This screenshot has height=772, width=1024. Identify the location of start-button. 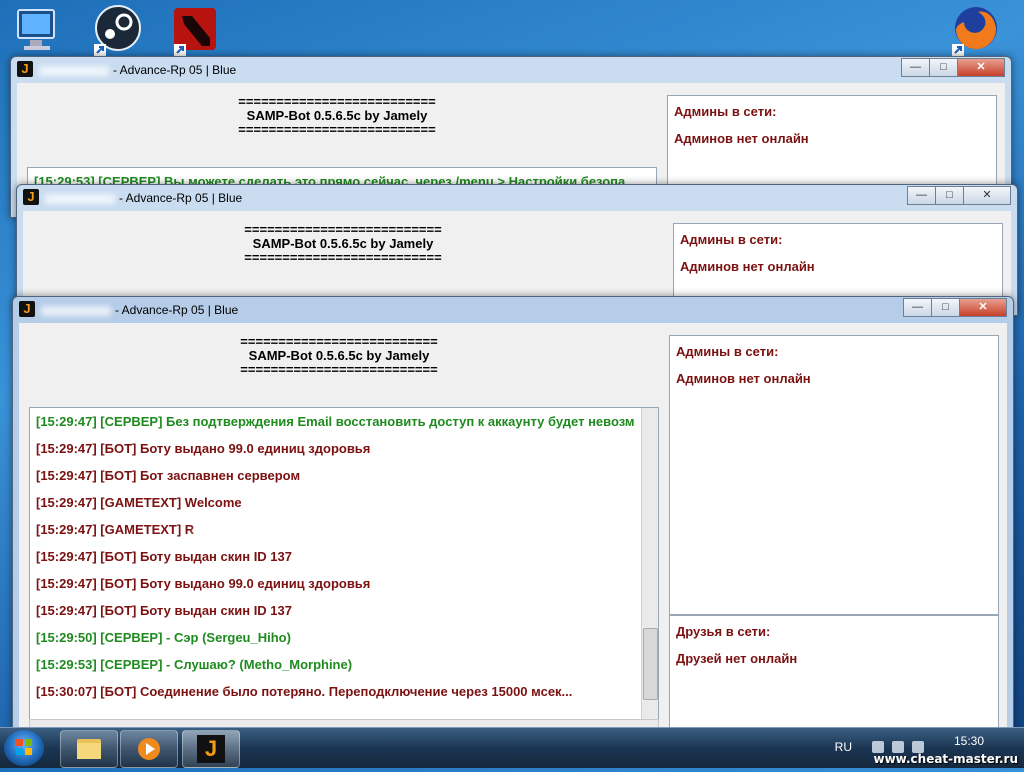
(24, 748).